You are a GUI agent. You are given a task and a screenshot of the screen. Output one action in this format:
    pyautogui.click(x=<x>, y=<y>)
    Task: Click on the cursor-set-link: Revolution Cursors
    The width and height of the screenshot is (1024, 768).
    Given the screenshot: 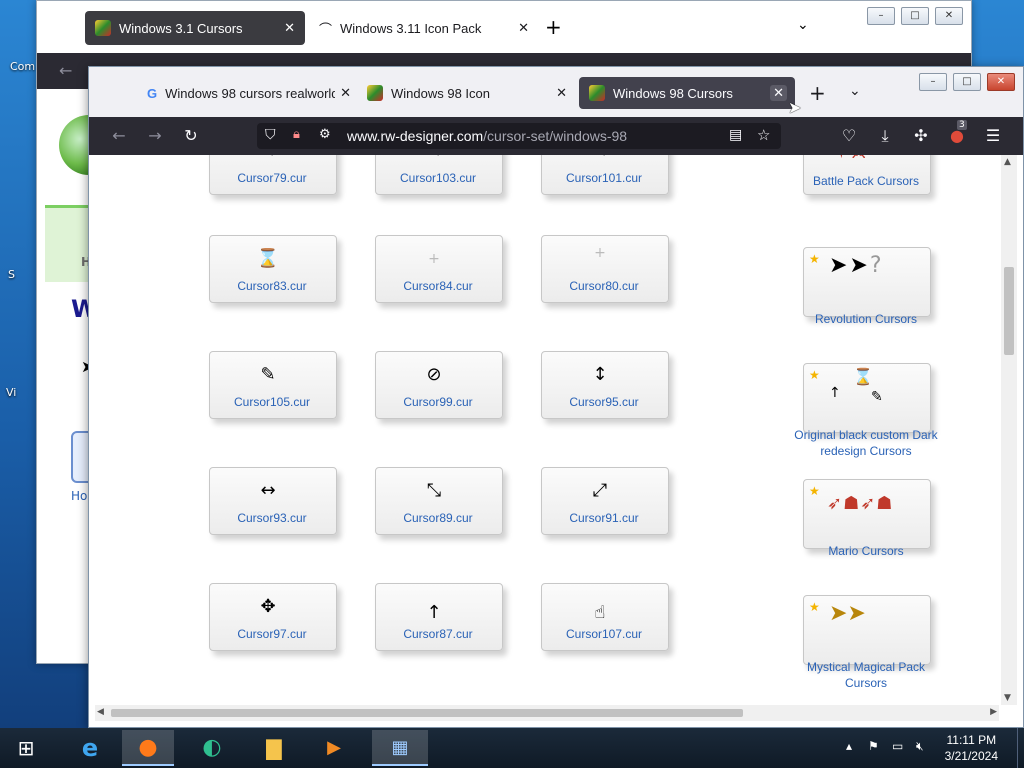 What is the action you would take?
    pyautogui.click(x=866, y=319)
    